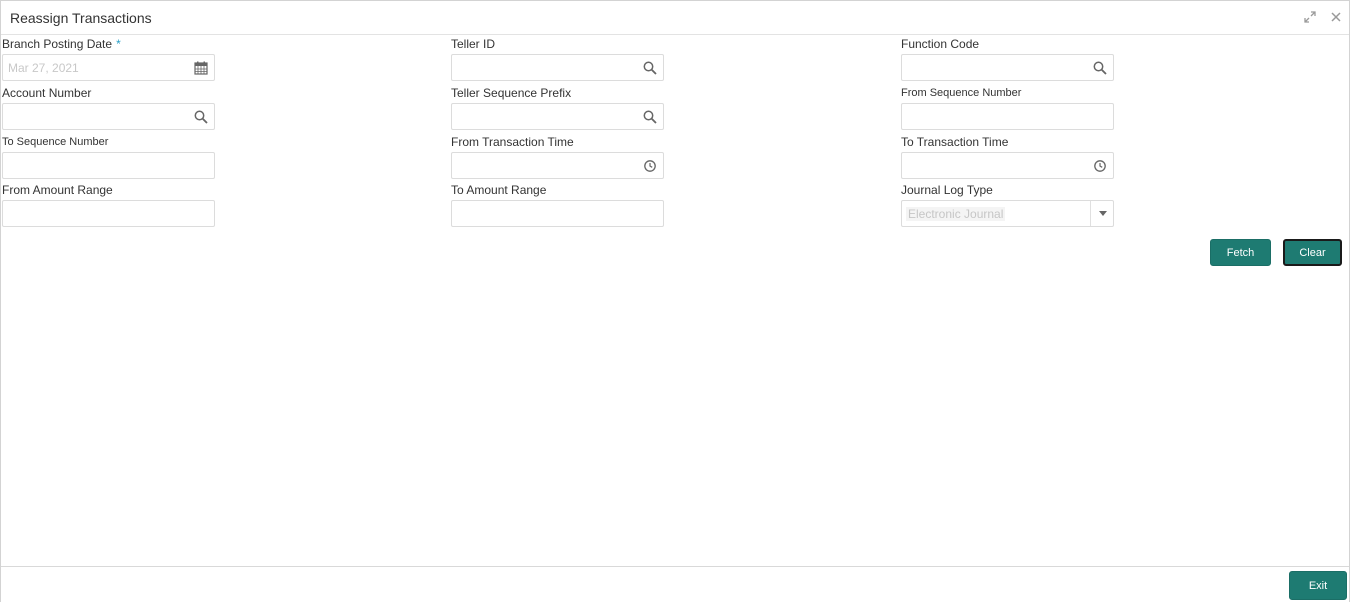 The width and height of the screenshot is (1350, 602). Describe the element at coordinates (1336, 17) in the screenshot. I see `close-icon` at that location.